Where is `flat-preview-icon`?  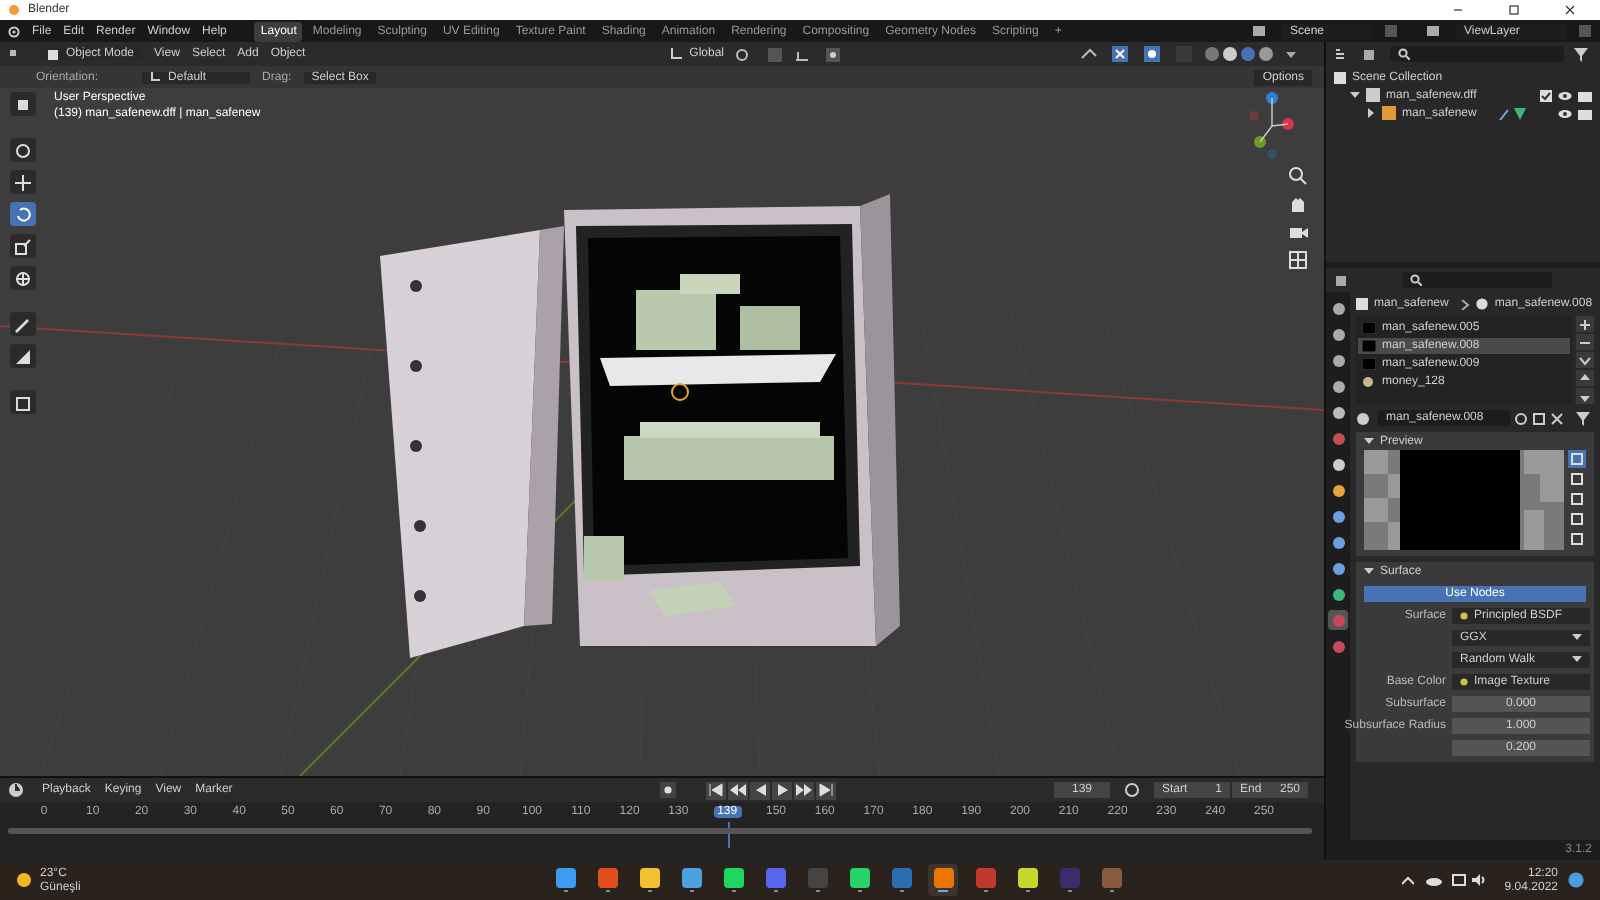 flat-preview-icon is located at coordinates (1577, 459).